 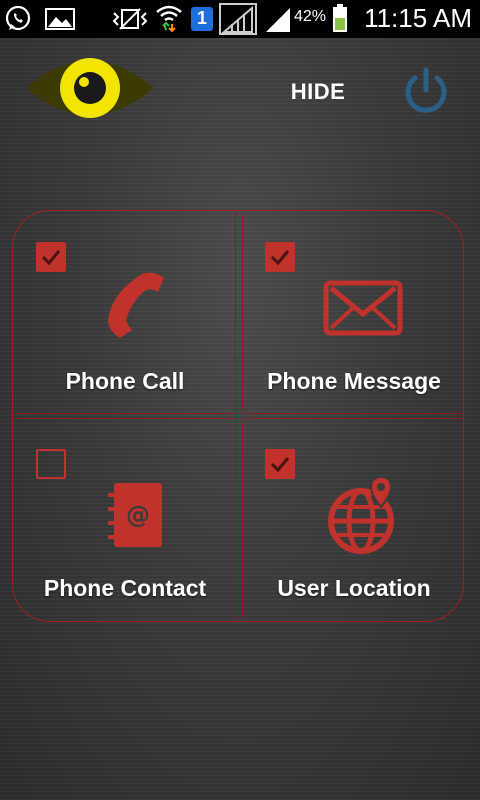 I want to click on option-phone-message: Phone Message, so click(x=353, y=313).